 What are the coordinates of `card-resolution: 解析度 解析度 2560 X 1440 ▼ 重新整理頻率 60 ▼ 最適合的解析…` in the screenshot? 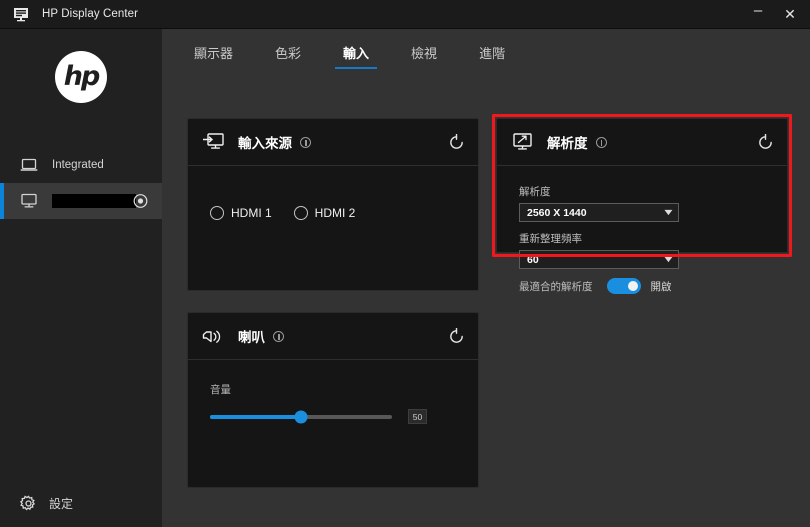 It's located at (642, 206).